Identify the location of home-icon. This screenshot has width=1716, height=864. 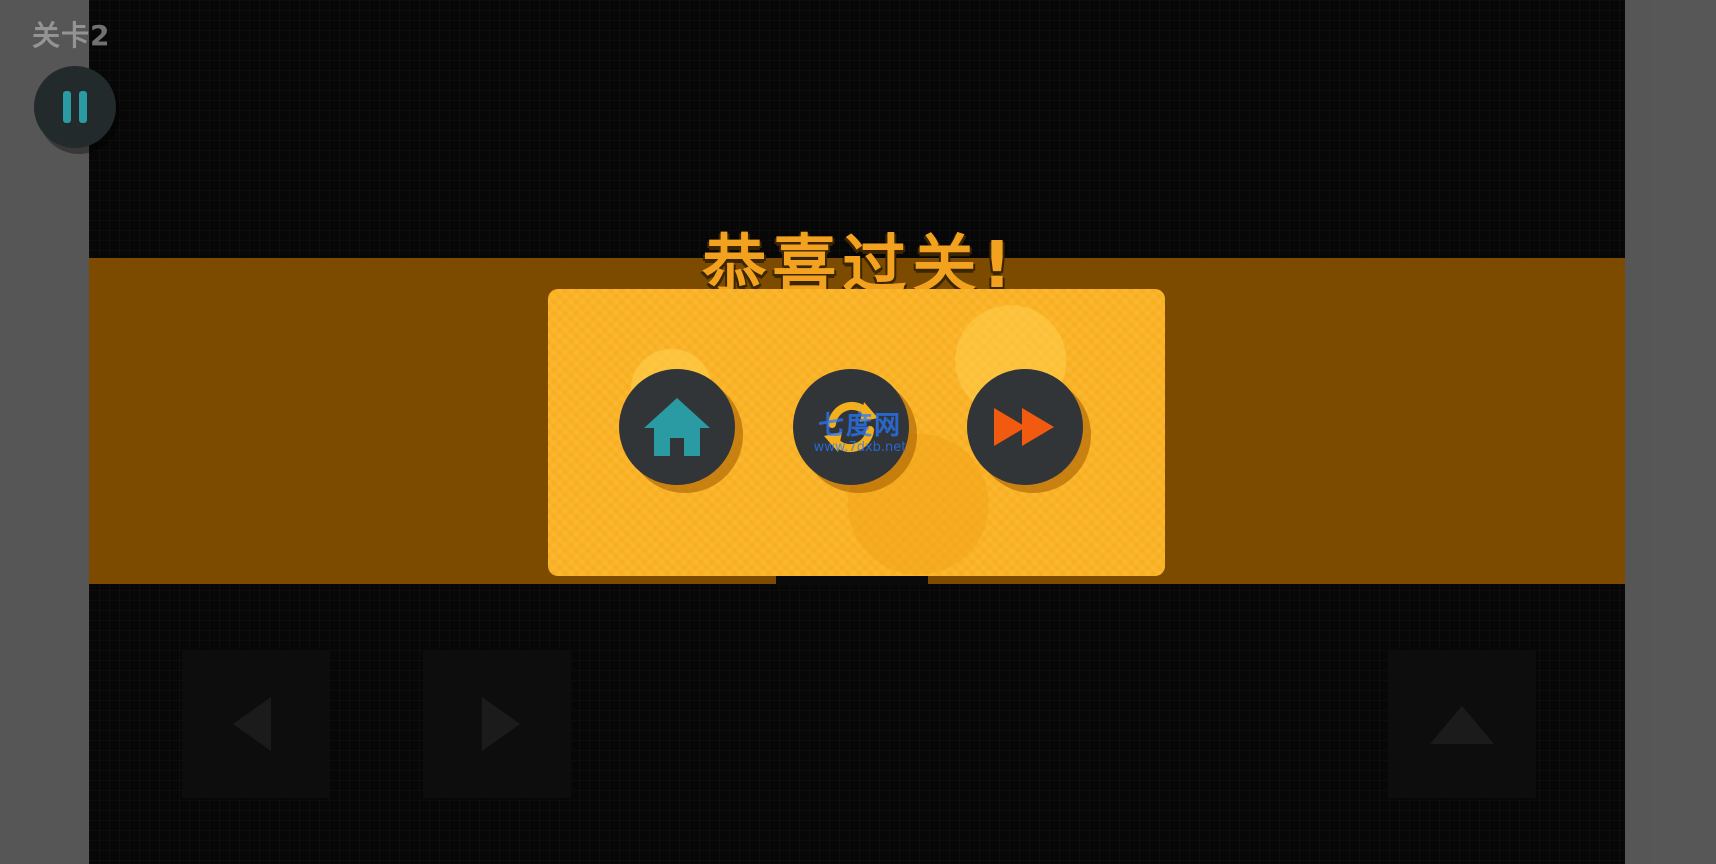
(677, 427).